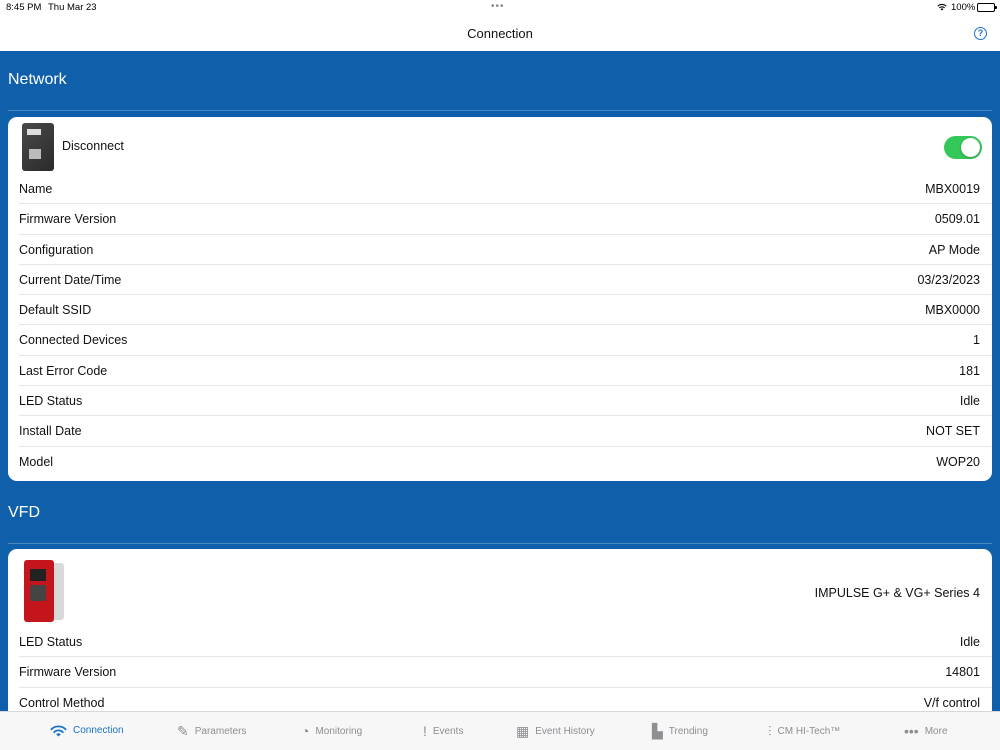 This screenshot has height=750, width=1000. Describe the element at coordinates (500, 81) in the screenshot. I see `network-section-header: Network` at that location.